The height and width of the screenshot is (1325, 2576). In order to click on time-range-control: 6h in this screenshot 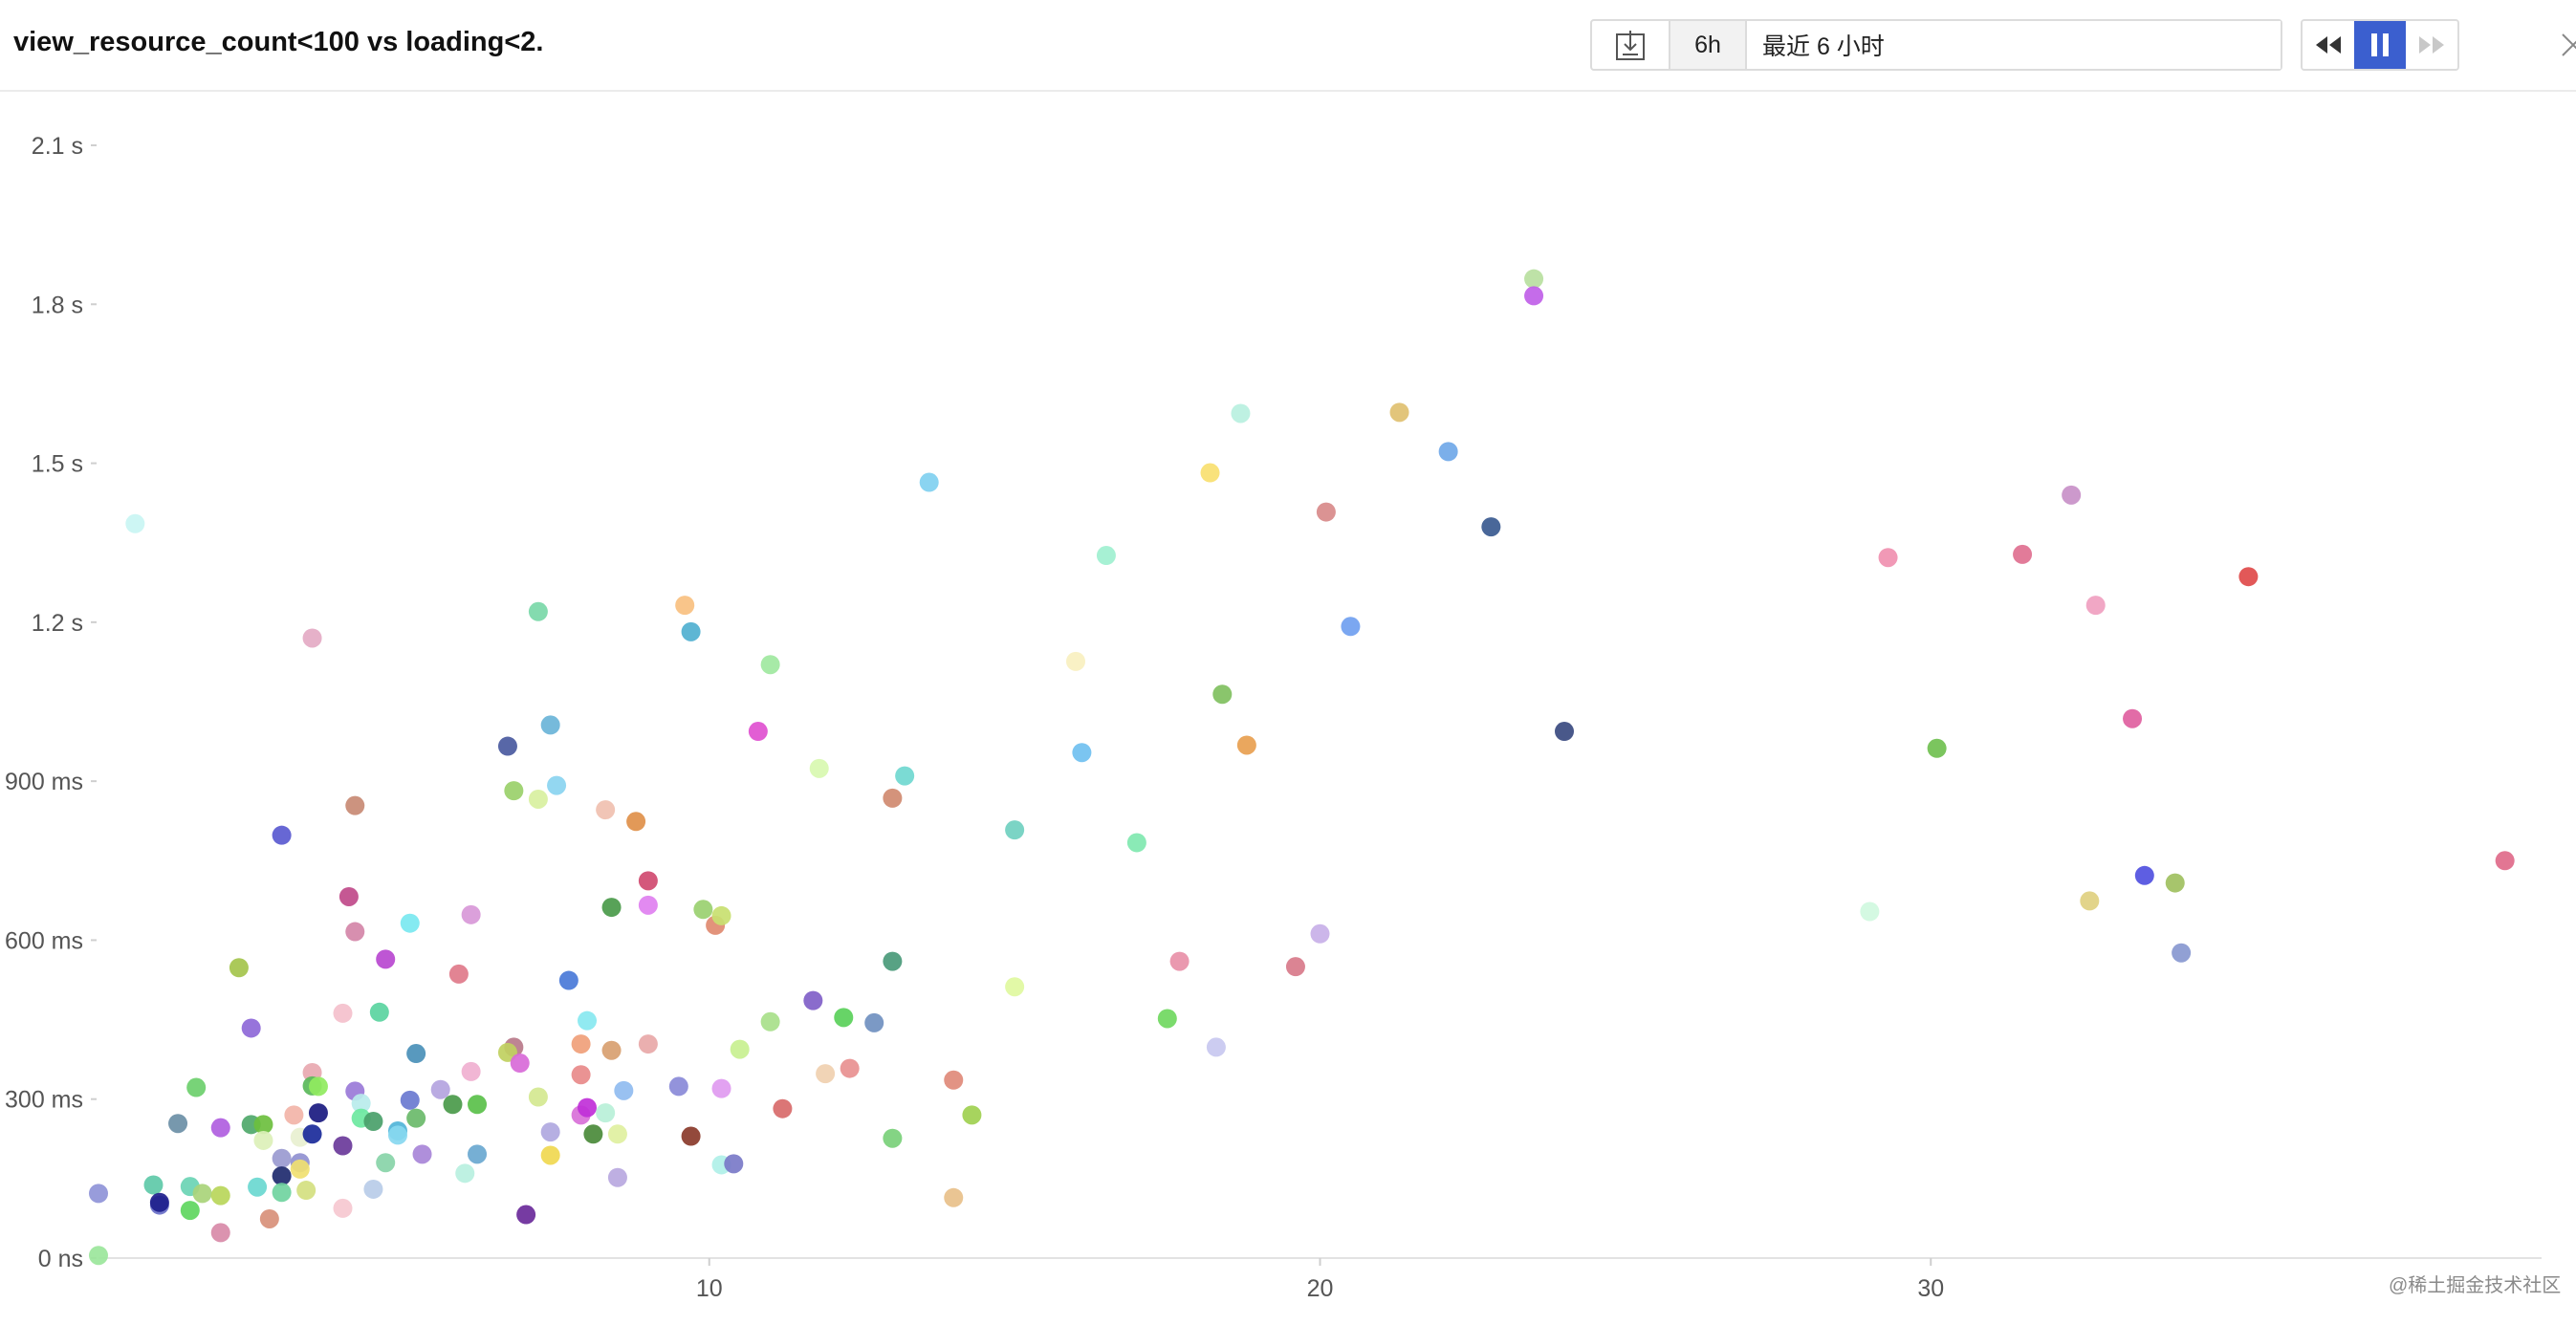, I will do `click(1936, 45)`.